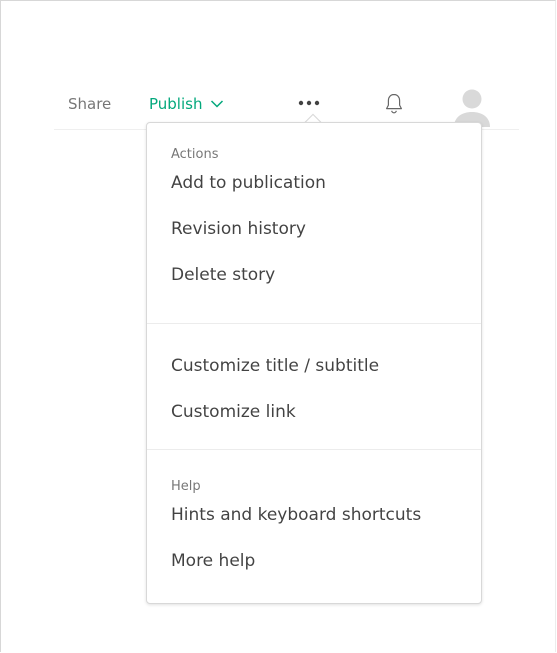 This screenshot has width=557, height=653. What do you see at coordinates (275, 366) in the screenshot?
I see `menu-item-customize-title: Customize title / subtitle` at bounding box center [275, 366].